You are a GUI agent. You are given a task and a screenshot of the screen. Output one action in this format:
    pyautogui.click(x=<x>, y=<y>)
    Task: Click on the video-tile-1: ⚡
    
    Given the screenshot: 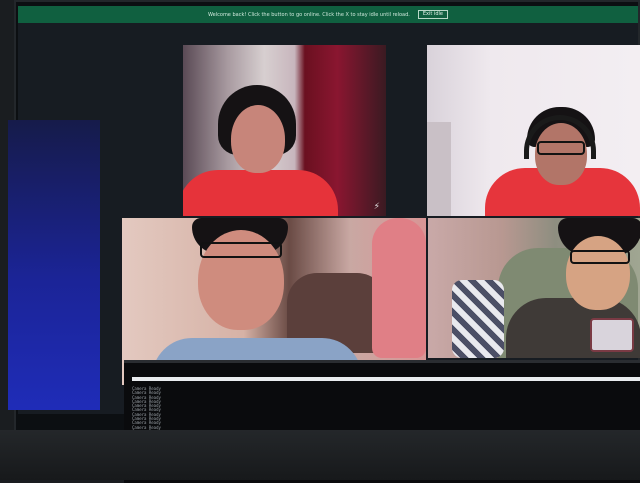 What is the action you would take?
    pyautogui.click(x=284, y=130)
    